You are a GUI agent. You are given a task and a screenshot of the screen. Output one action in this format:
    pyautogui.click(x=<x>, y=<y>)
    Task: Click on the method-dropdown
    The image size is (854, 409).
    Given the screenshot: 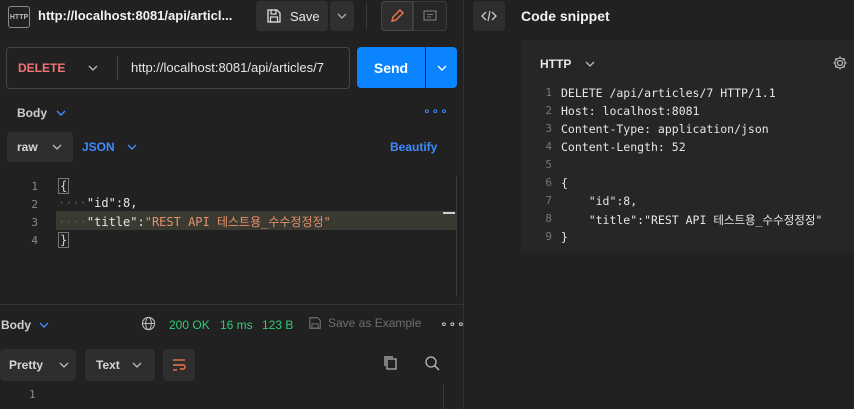 What is the action you would take?
    pyautogui.click(x=93, y=67)
    